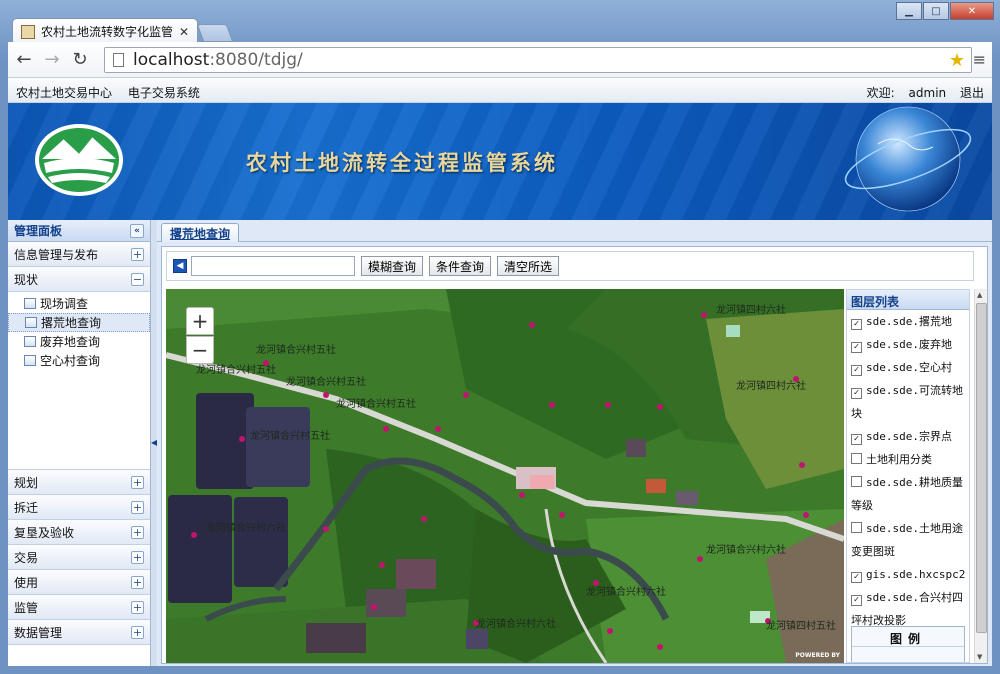 This screenshot has width=1000, height=674. I want to click on layer-label: sde.sde.可流转地块, so click(907, 402).